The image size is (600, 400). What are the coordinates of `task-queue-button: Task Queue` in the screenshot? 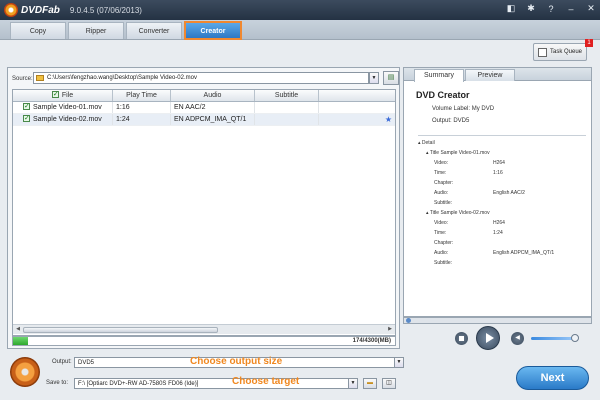 It's located at (560, 52).